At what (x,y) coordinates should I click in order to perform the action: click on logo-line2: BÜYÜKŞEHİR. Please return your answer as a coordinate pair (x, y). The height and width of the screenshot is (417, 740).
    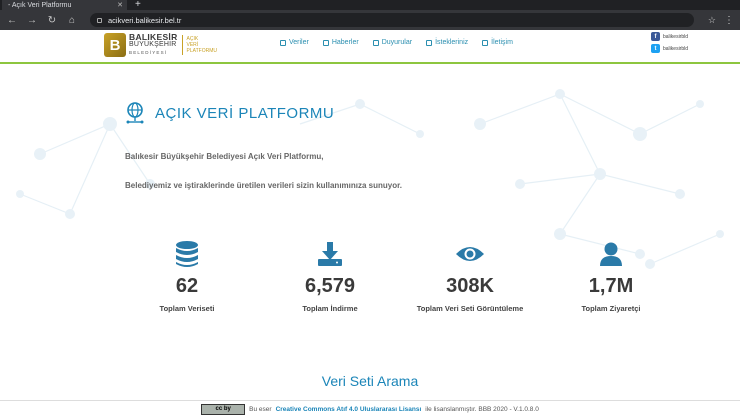
    Looking at the image, I should click on (153, 44).